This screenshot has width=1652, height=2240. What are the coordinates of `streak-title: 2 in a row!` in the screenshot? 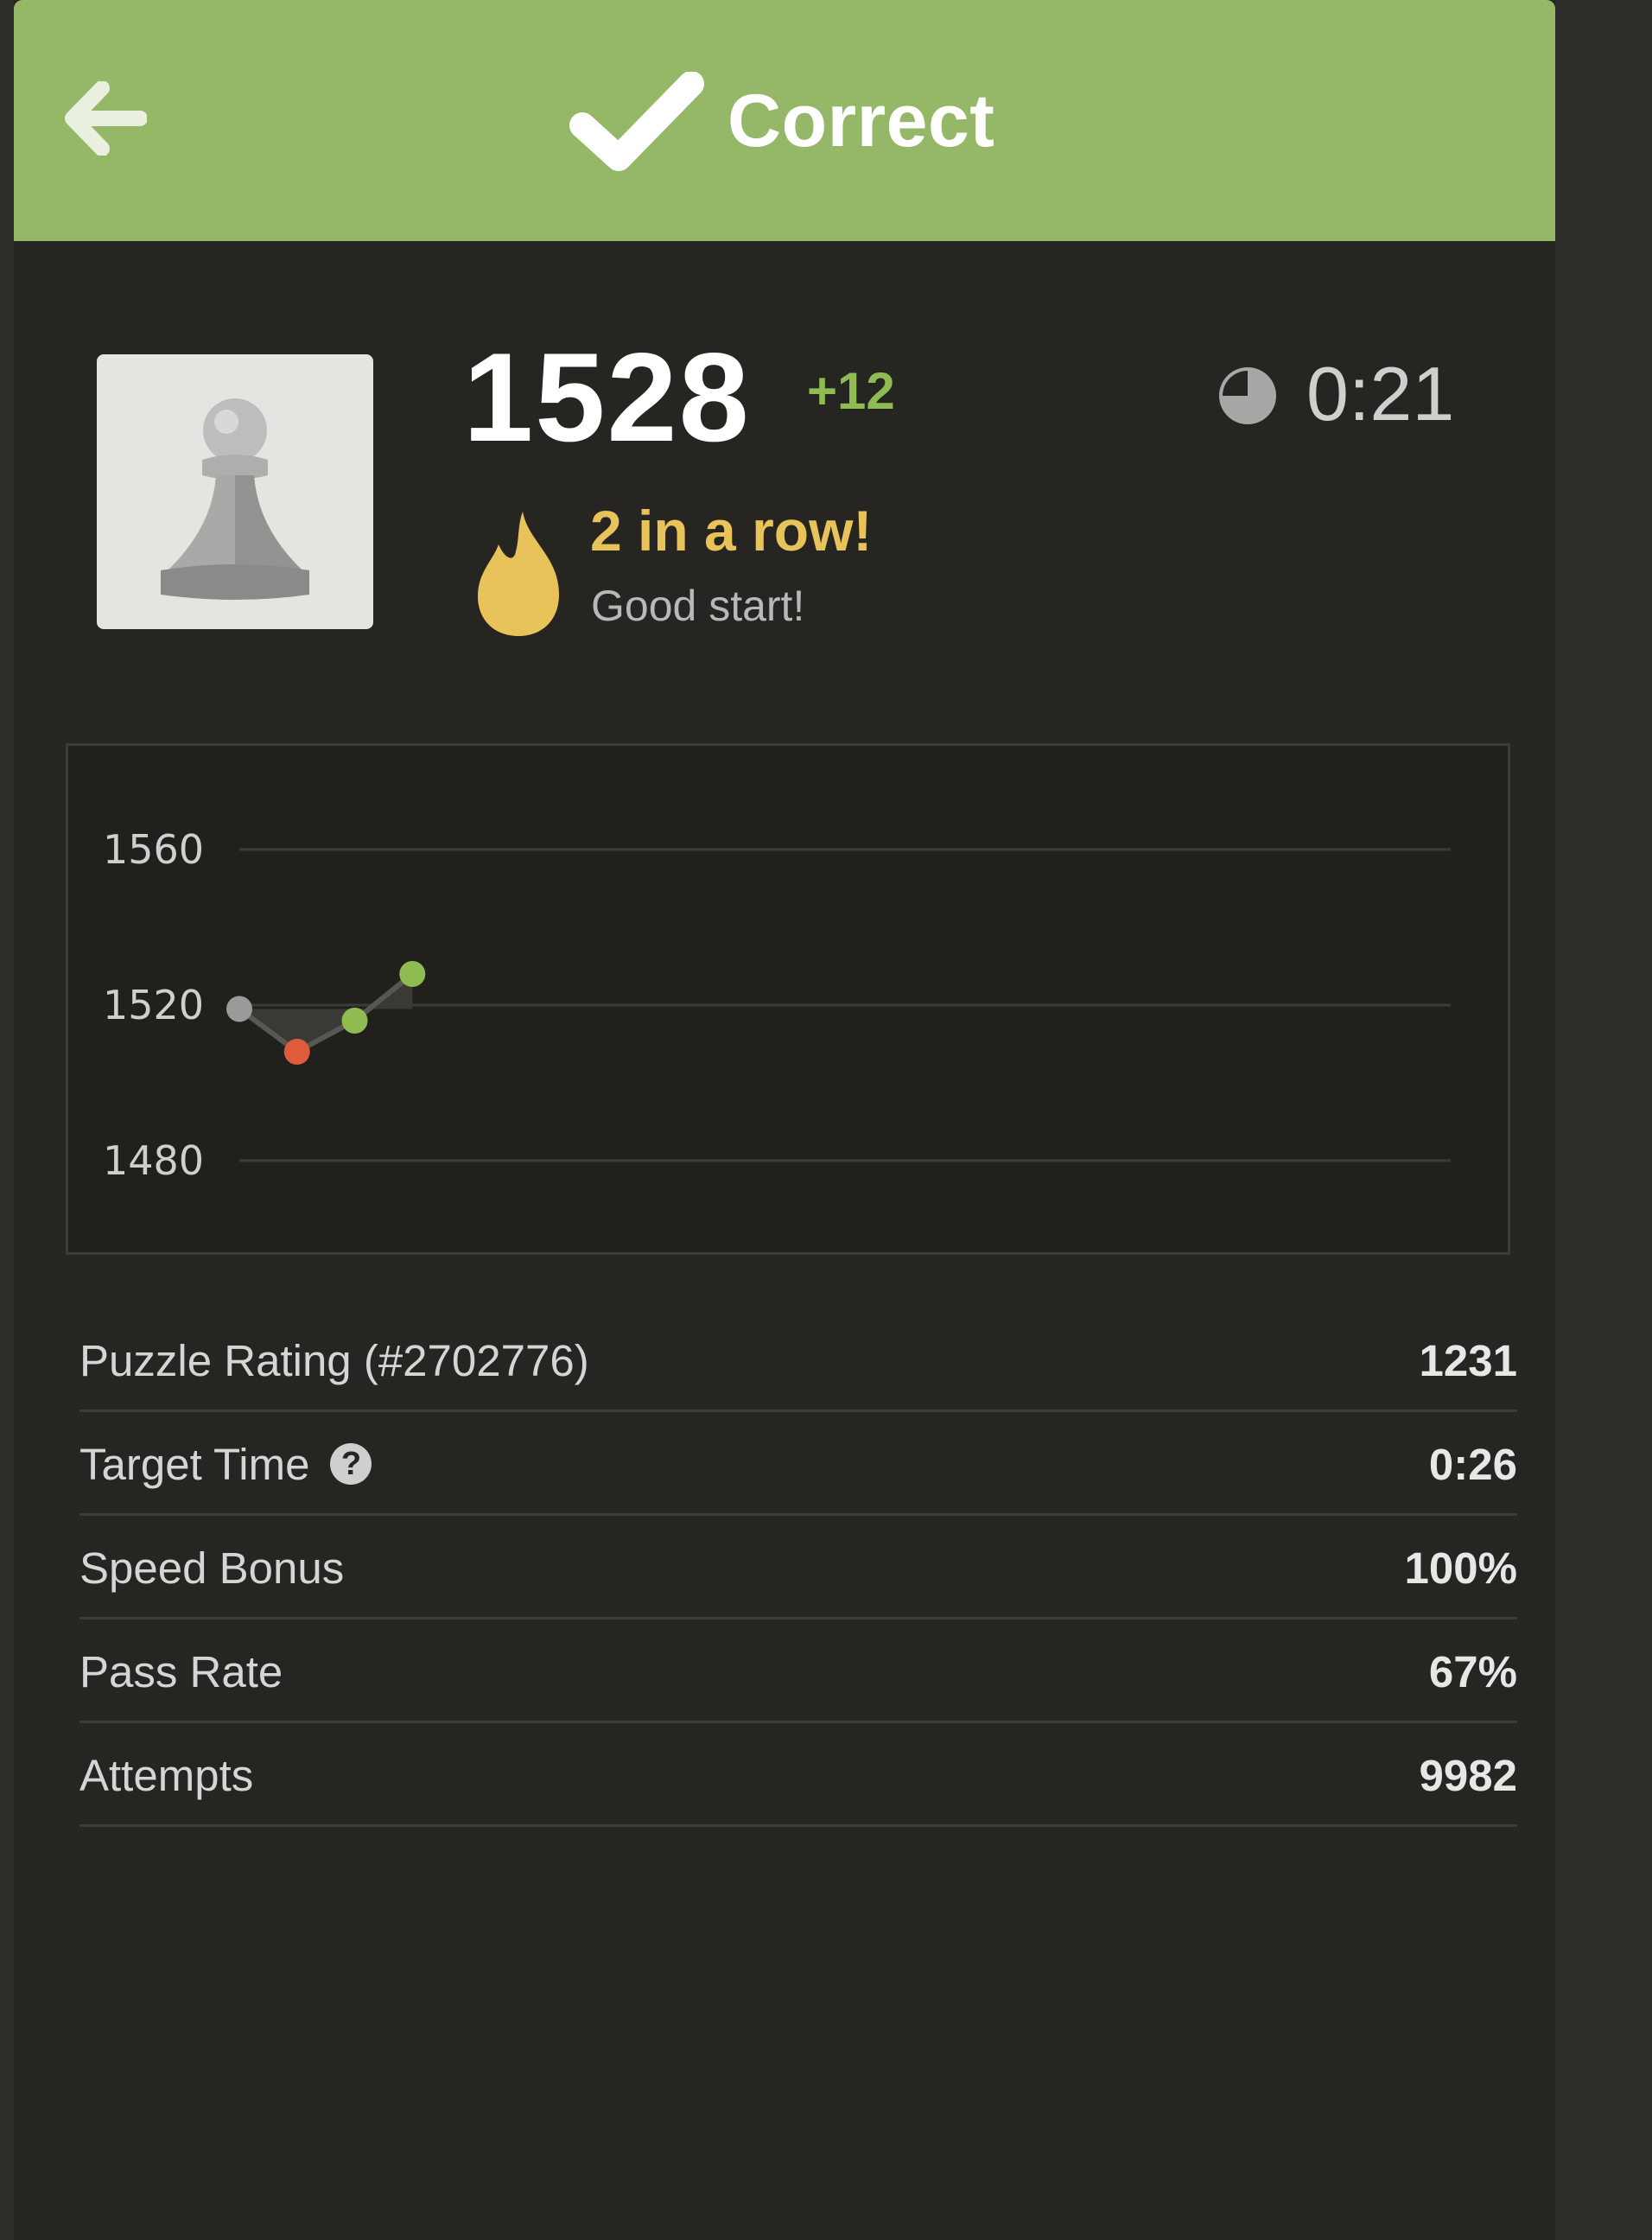 It's located at (732, 531).